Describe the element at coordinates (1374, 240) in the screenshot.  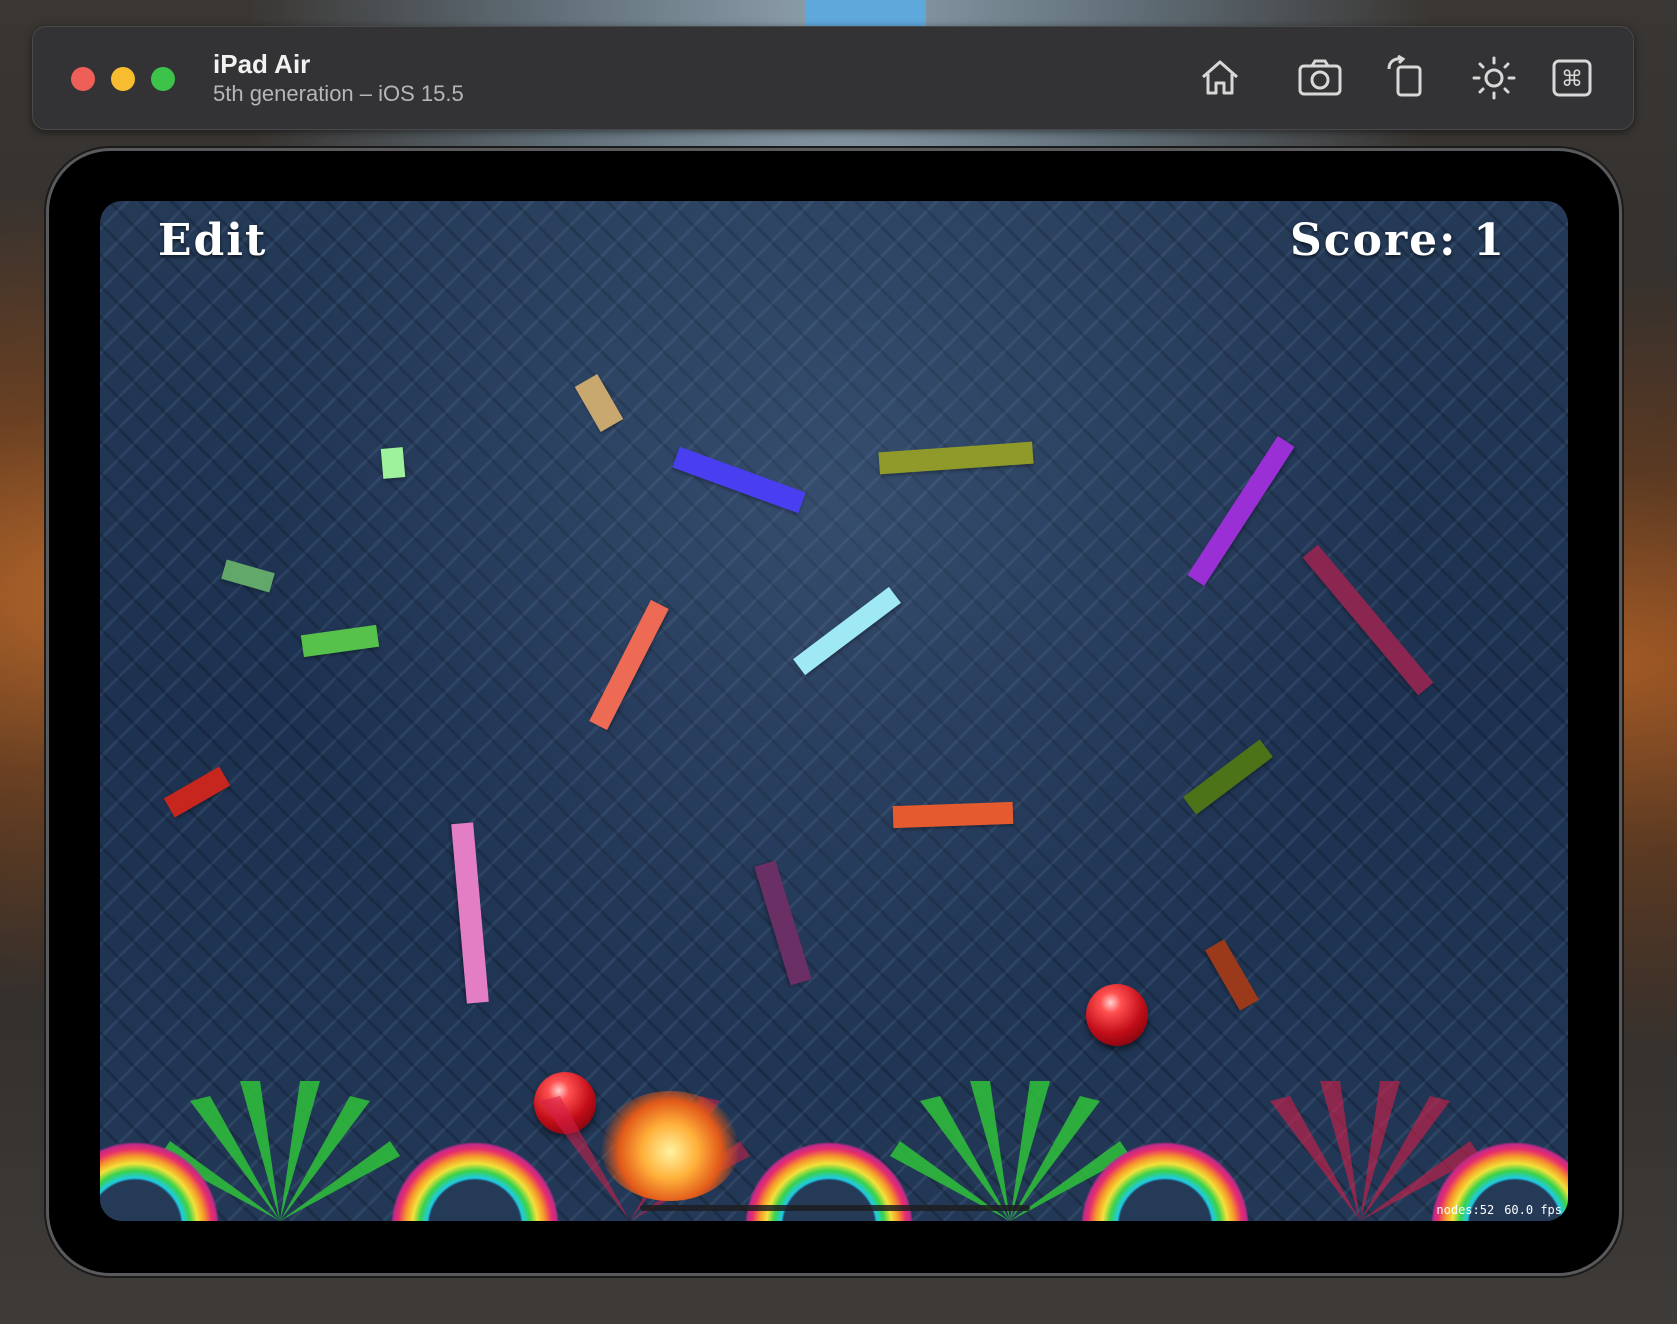
I see `score-label: Score:` at that location.